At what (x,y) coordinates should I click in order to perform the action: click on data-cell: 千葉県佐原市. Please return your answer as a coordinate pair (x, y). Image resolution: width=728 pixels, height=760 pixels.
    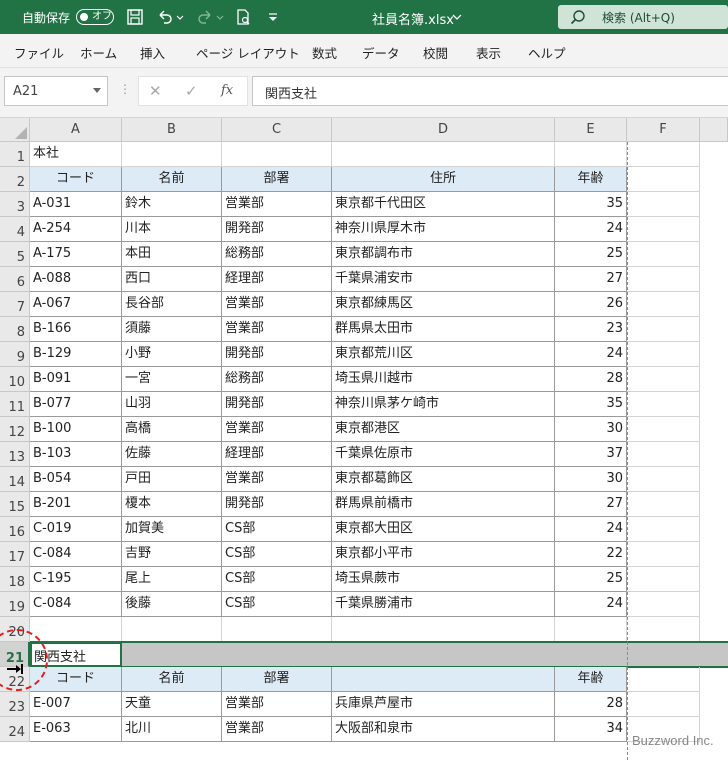
    Looking at the image, I should click on (443, 454).